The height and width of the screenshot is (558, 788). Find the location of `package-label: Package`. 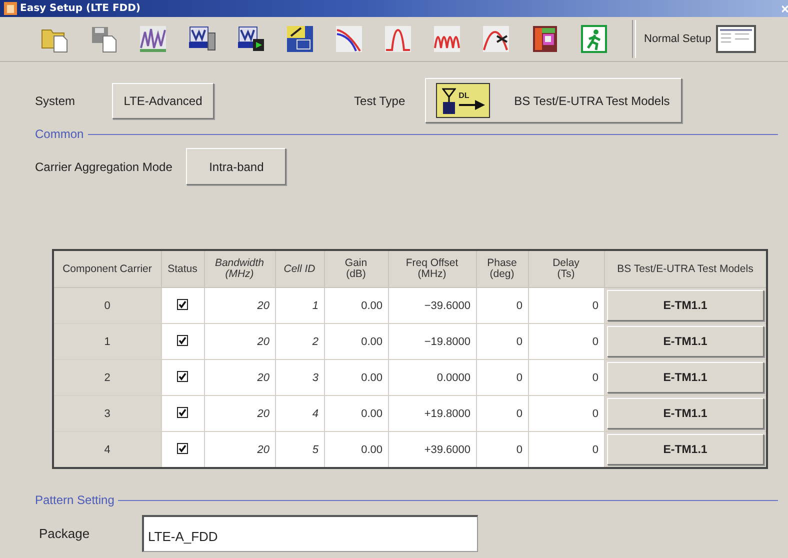

package-label: Package is located at coordinates (64, 533).